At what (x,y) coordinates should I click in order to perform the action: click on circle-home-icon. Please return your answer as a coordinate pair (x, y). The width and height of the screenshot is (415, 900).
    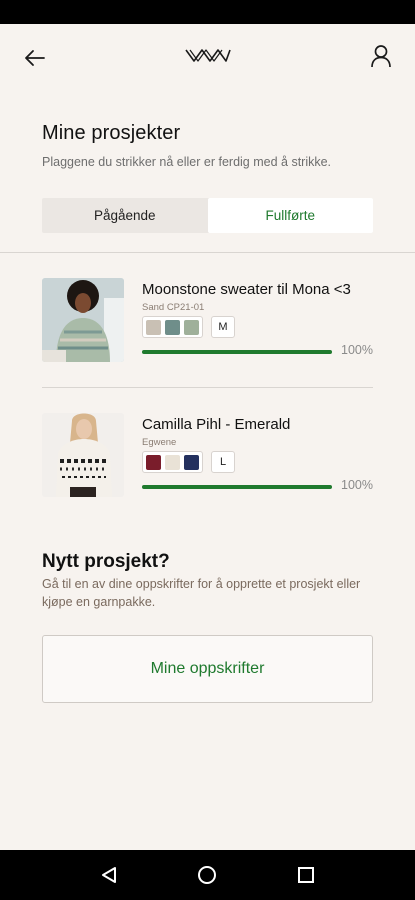
    Looking at the image, I should click on (207, 875).